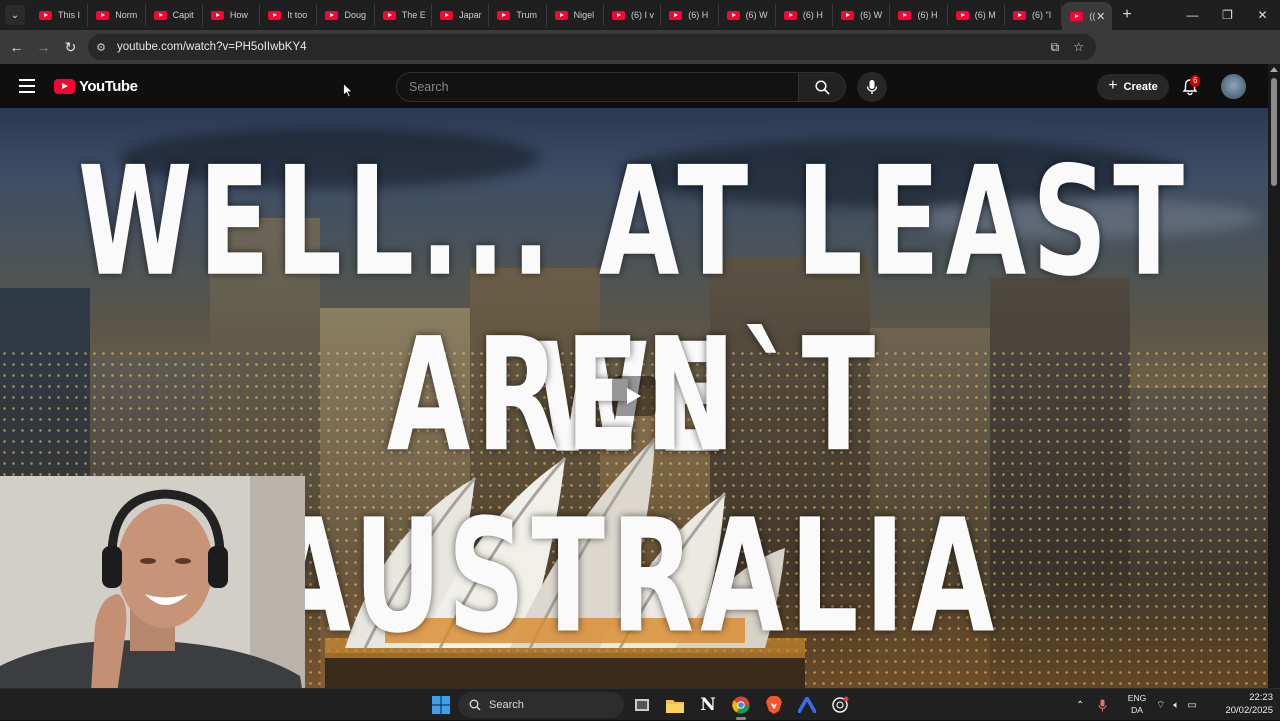  What do you see at coordinates (1055, 47) in the screenshot?
I see `cast-icon: ⧉` at bounding box center [1055, 47].